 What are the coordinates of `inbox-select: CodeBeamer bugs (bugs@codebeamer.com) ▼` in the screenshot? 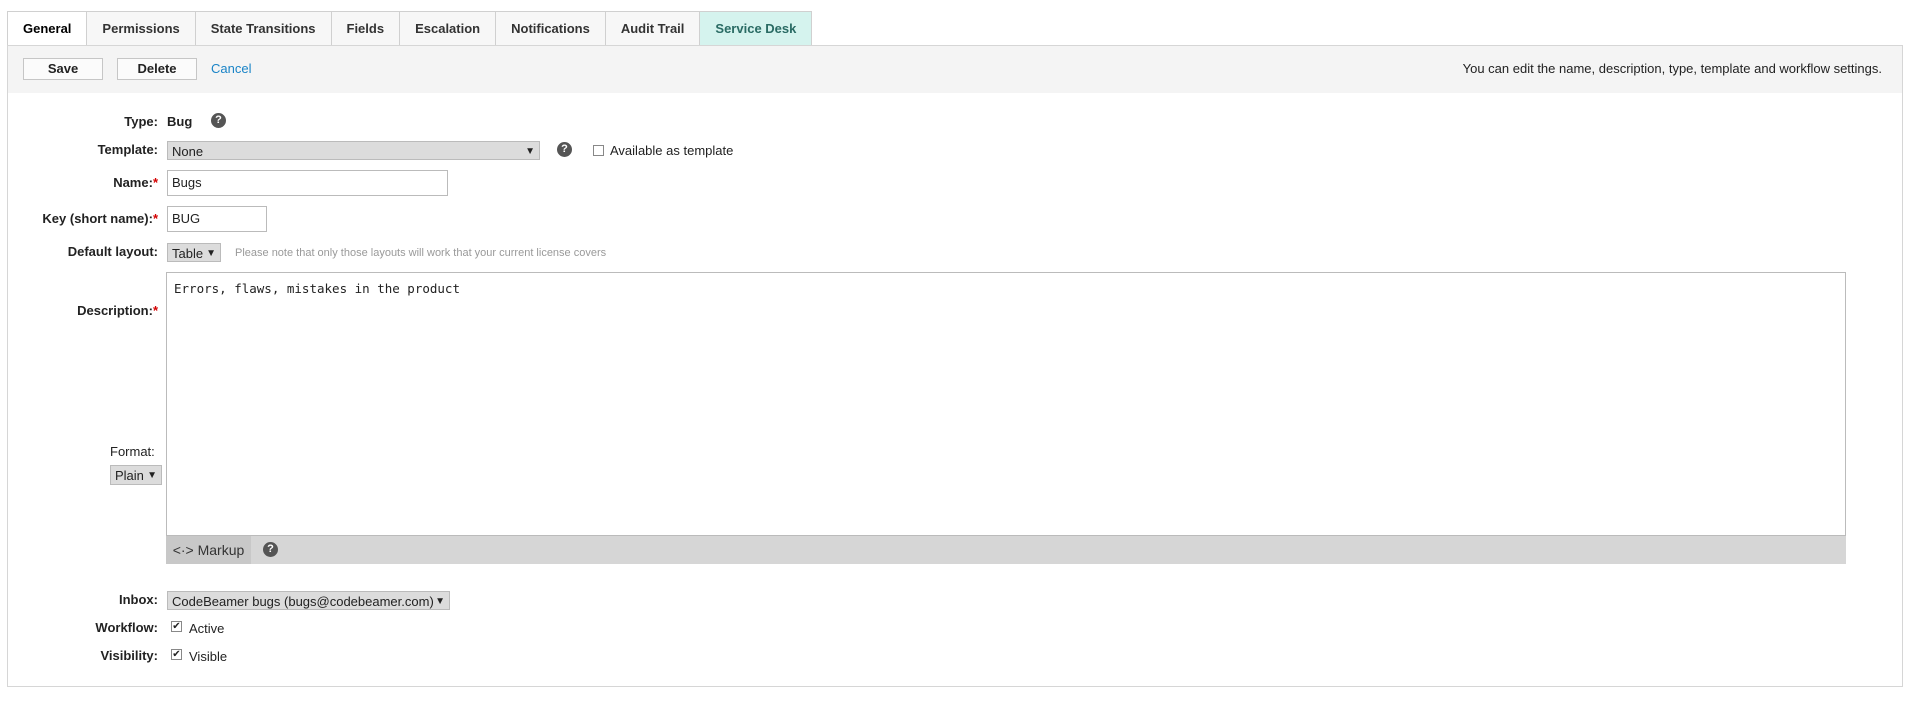 It's located at (308, 600).